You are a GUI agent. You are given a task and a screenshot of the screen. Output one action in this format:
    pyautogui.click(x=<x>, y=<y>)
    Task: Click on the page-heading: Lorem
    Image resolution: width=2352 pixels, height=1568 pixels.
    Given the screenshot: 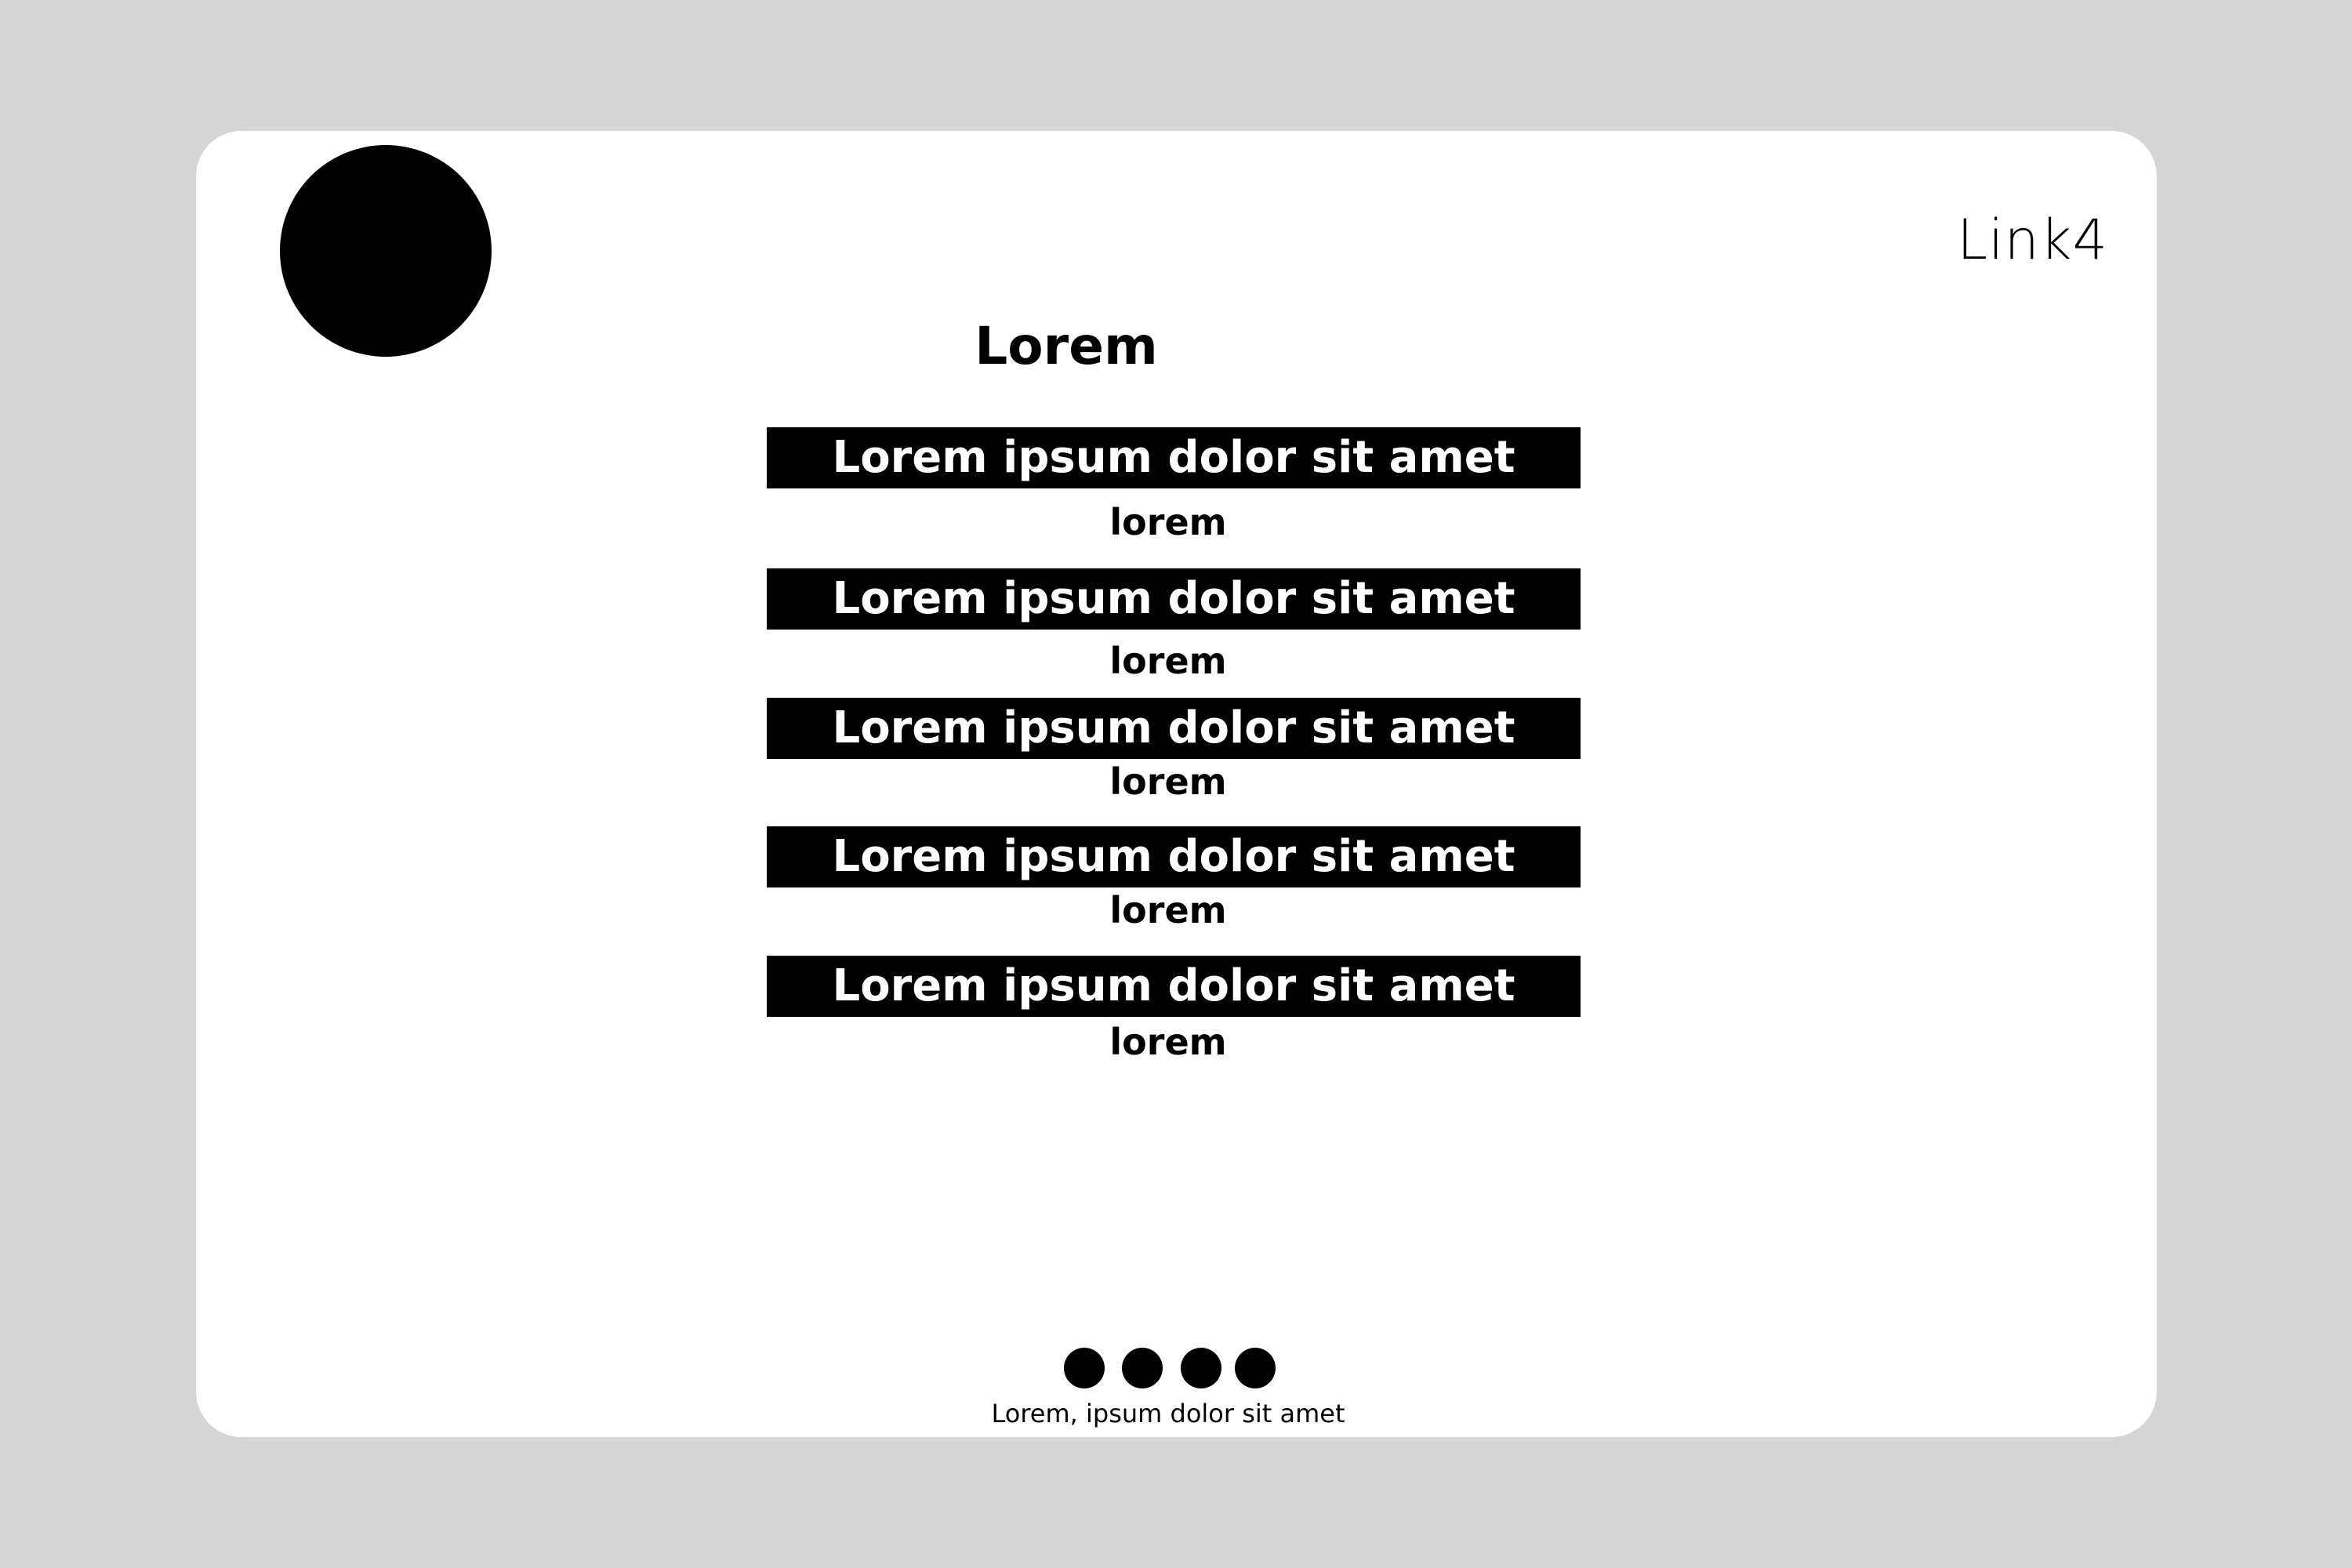 What is the action you would take?
    pyautogui.click(x=1066, y=346)
    